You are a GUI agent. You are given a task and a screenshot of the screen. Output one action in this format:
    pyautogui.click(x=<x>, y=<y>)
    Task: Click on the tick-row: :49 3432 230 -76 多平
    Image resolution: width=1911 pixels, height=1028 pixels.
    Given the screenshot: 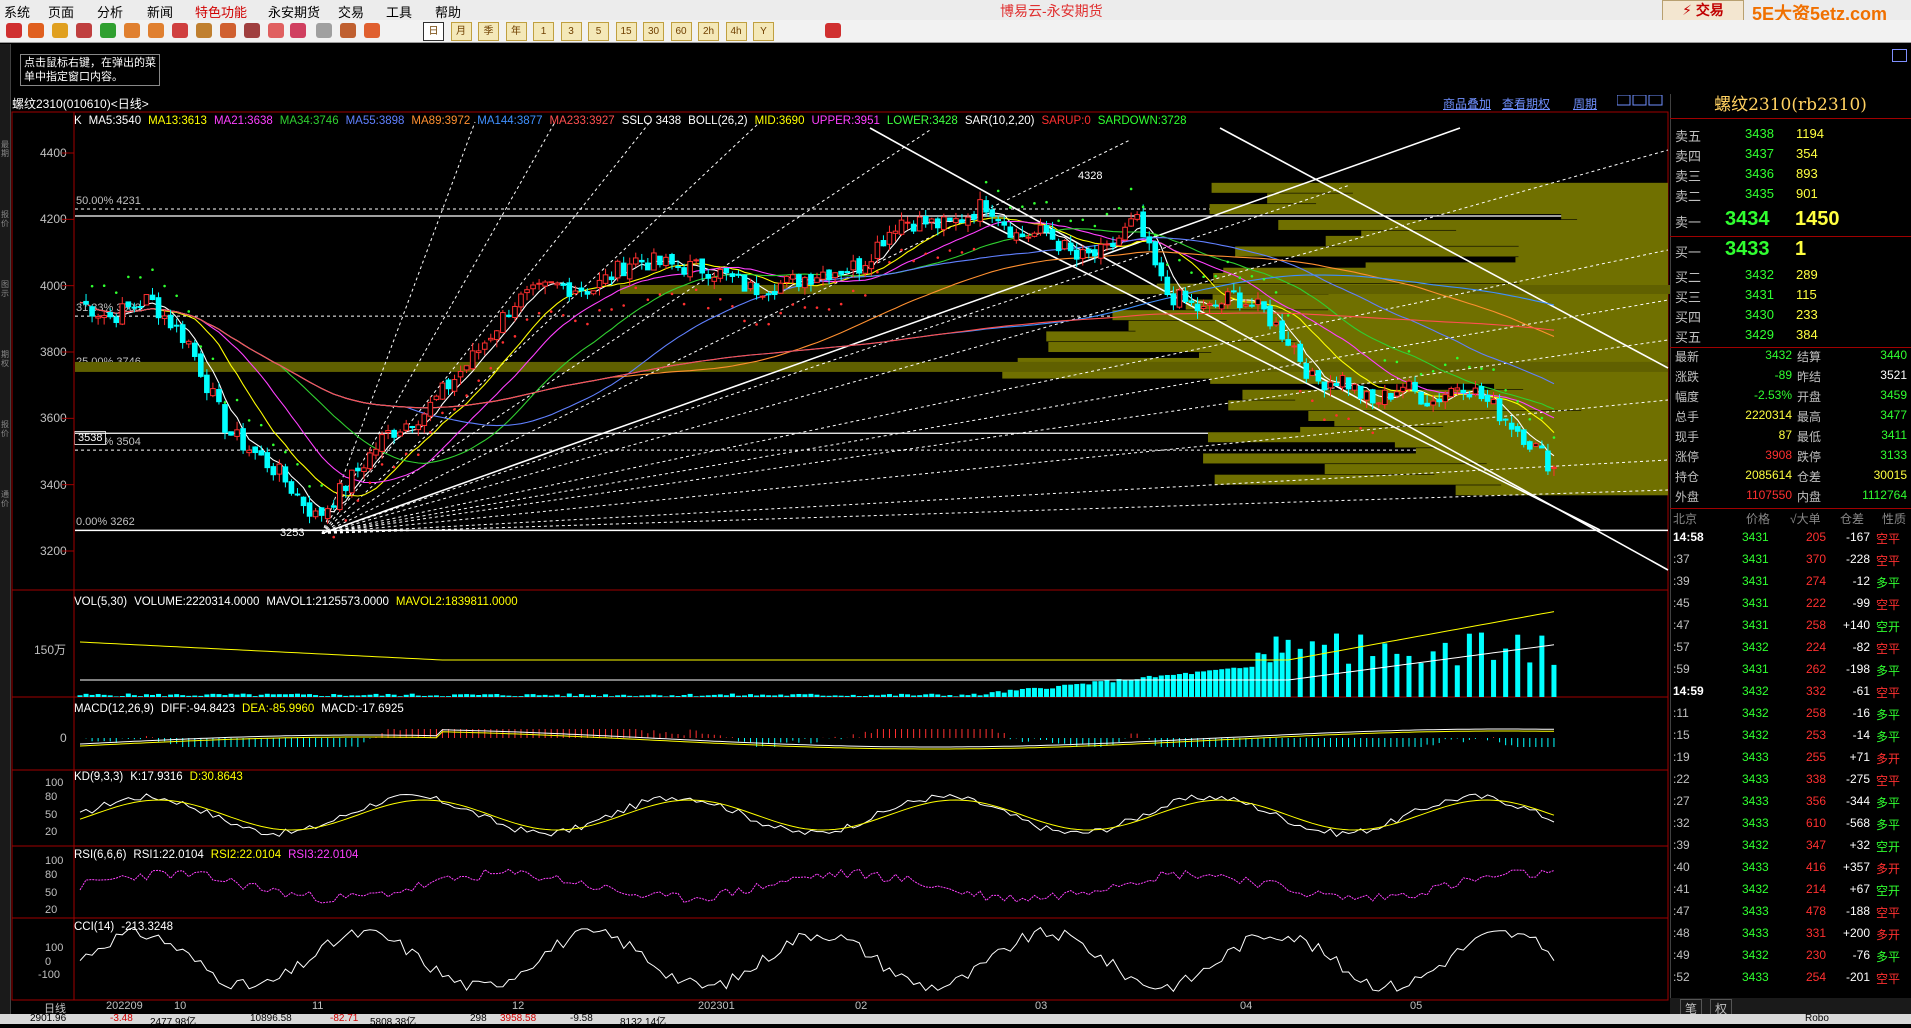 What is the action you would take?
    pyautogui.click(x=1790, y=959)
    